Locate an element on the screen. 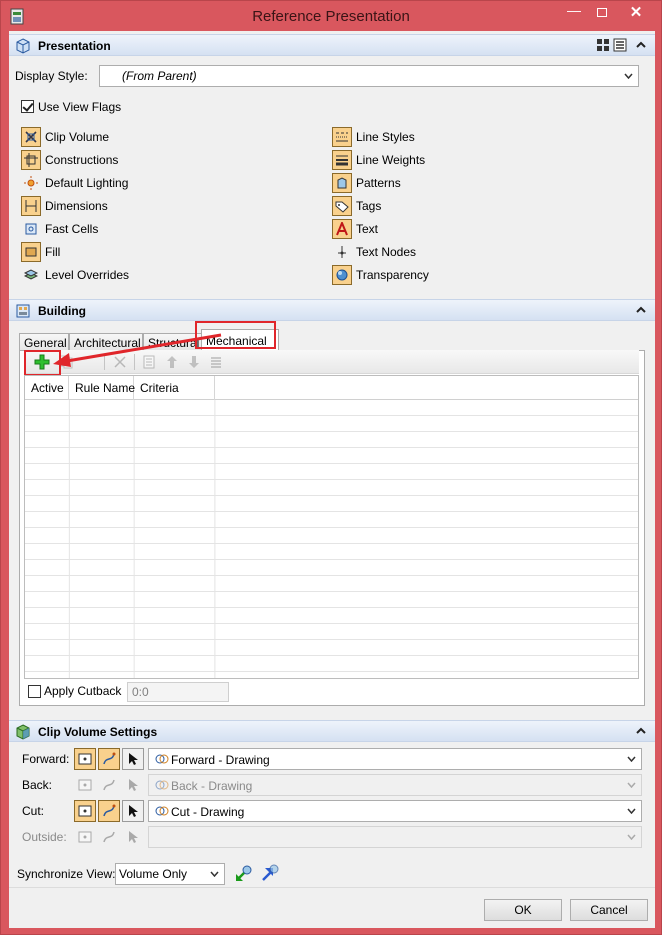 Image resolution: width=662 pixels, height=935 pixels. outside-curve-button is located at coordinates (109, 837).